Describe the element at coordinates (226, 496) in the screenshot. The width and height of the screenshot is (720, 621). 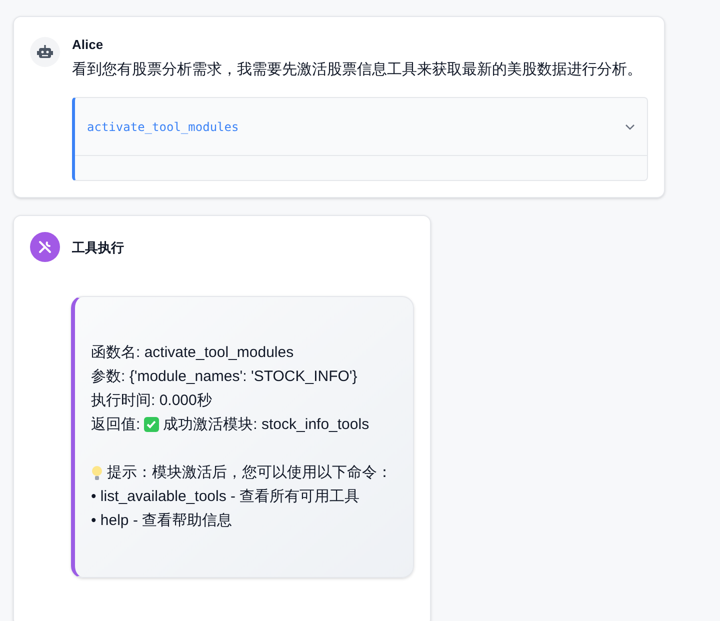
I see `output-line: • list_available_tools - 查看所有可用工具` at that location.